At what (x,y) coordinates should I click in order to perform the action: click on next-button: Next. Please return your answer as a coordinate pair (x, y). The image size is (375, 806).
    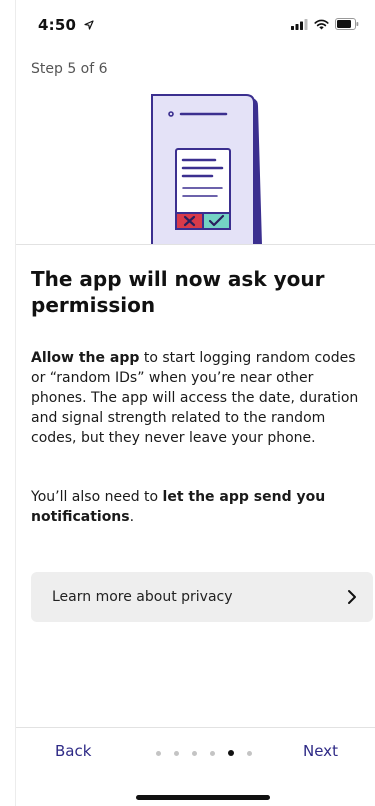
    Looking at the image, I should click on (320, 751).